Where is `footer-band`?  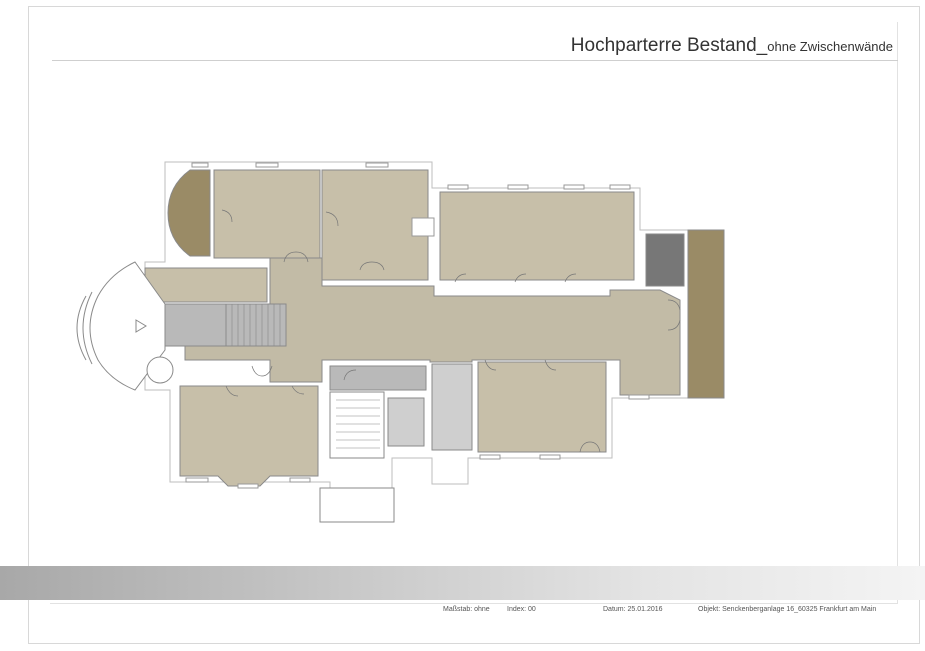 footer-band is located at coordinates (462, 583).